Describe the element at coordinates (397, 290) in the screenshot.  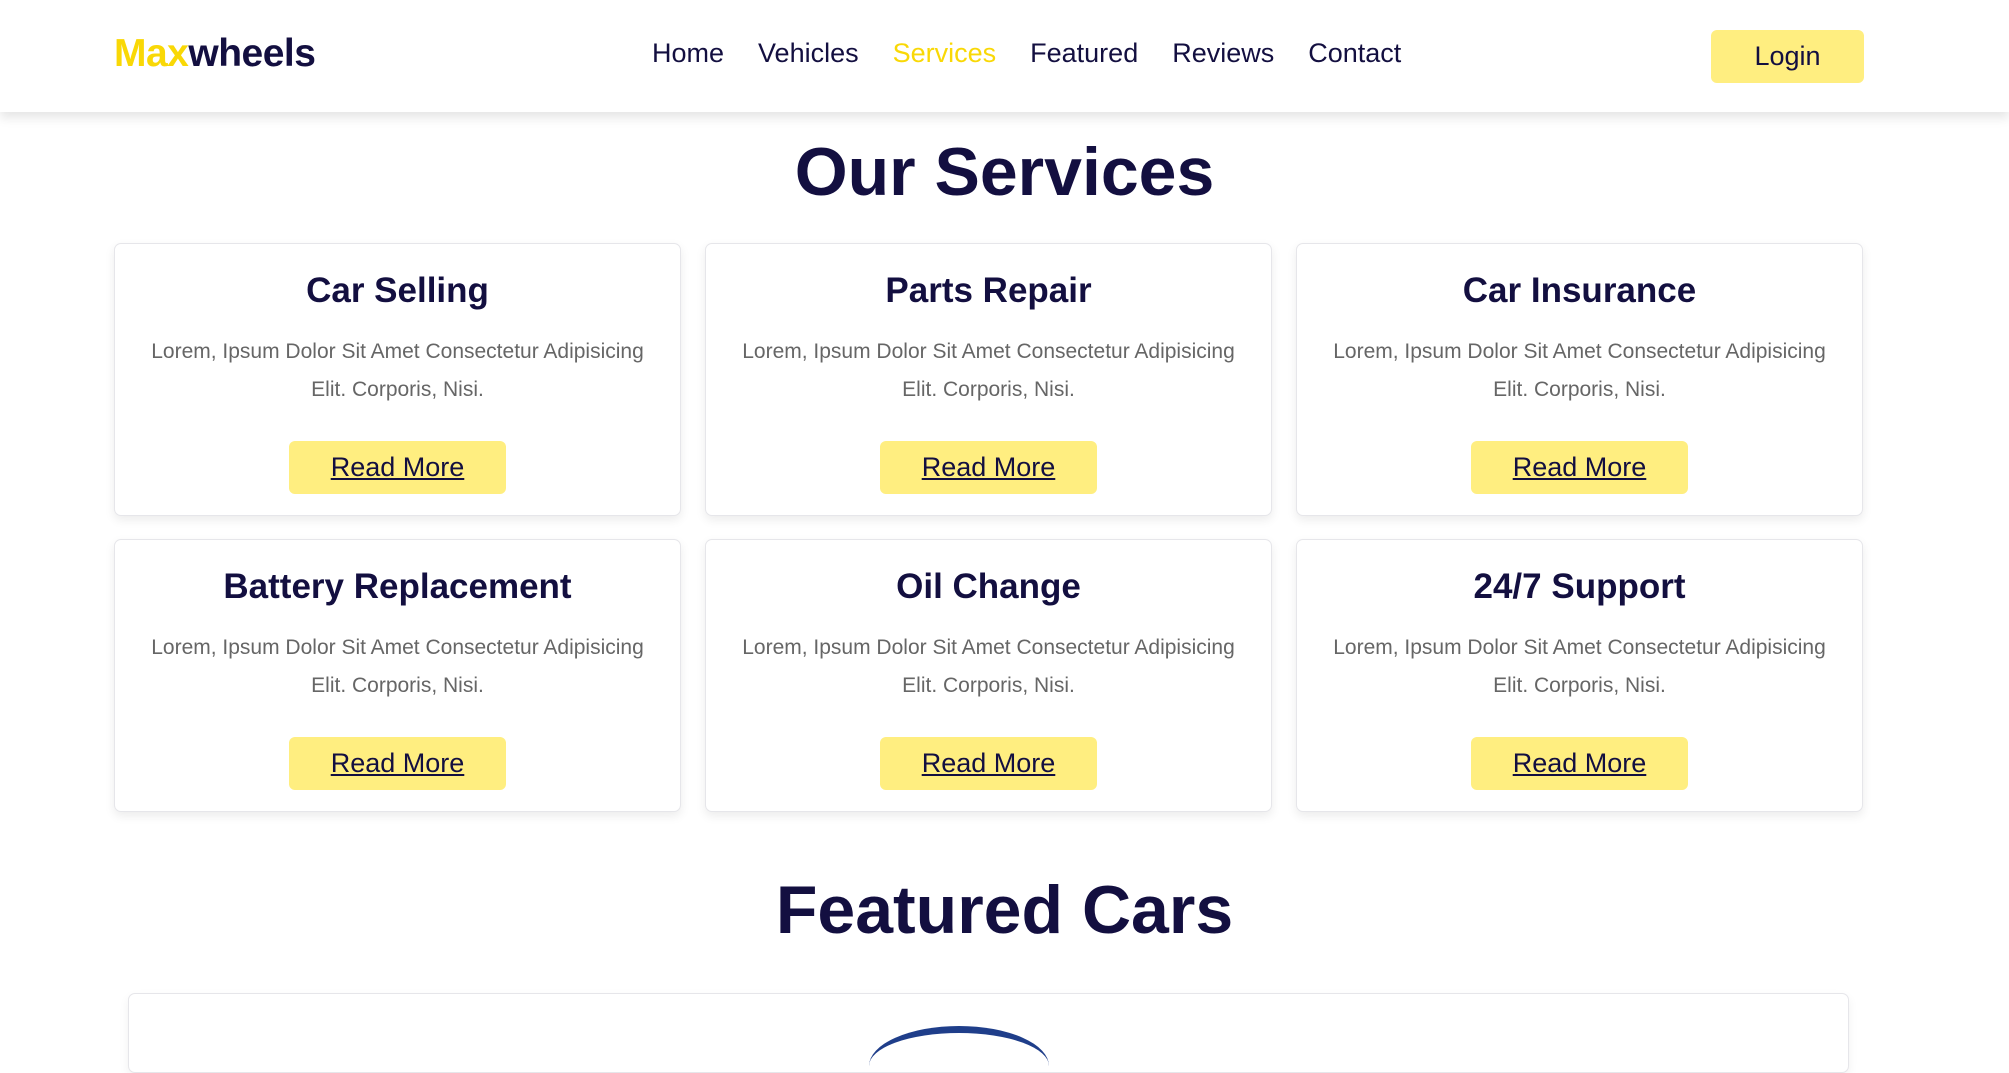
I see `service-card-title: Car Selling` at that location.